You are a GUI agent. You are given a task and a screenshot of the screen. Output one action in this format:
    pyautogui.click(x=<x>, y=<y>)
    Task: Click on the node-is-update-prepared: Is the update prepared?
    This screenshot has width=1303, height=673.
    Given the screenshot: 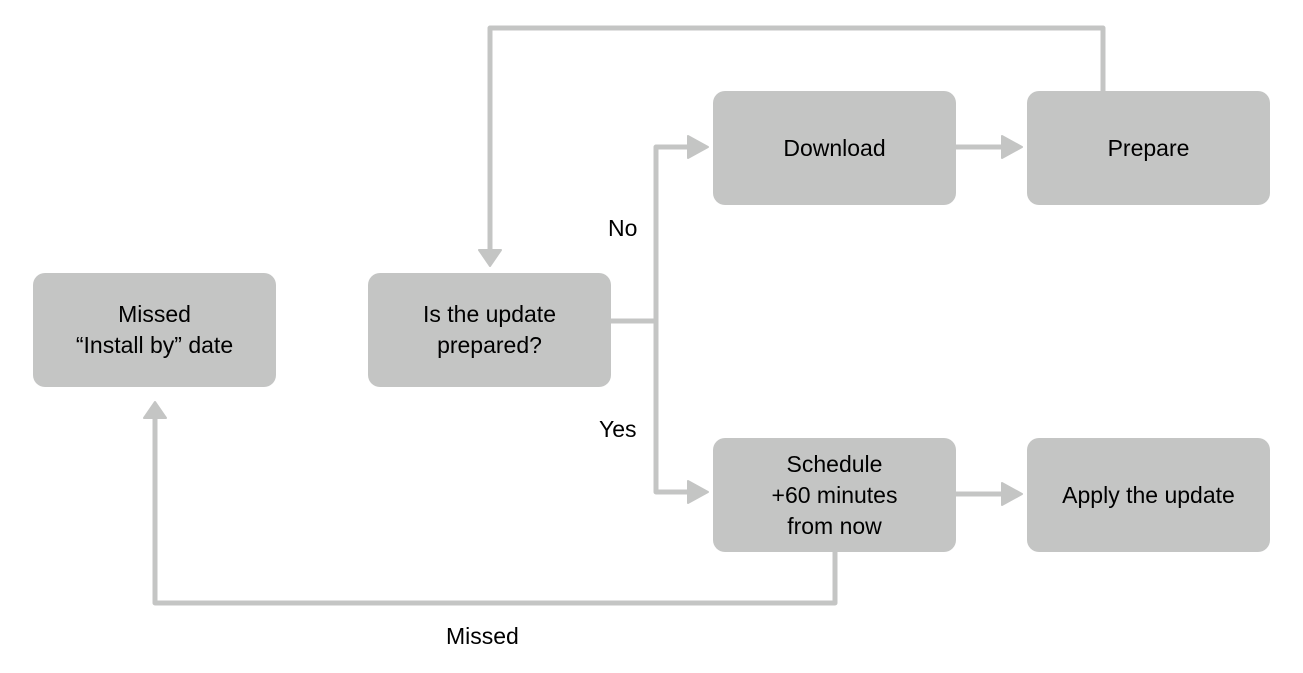 What is the action you would take?
    pyautogui.click(x=489, y=330)
    